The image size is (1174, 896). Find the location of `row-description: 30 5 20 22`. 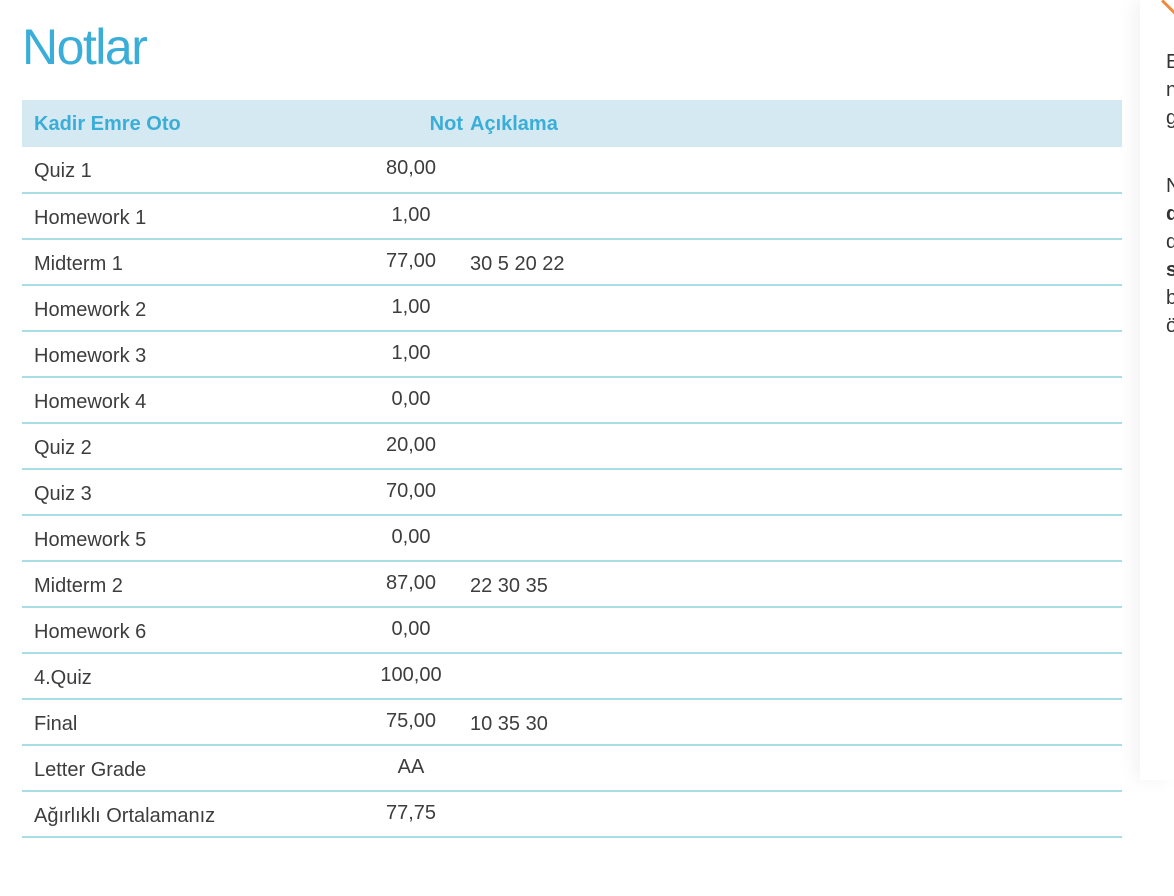

row-description: 30 5 20 22 is located at coordinates (517, 264).